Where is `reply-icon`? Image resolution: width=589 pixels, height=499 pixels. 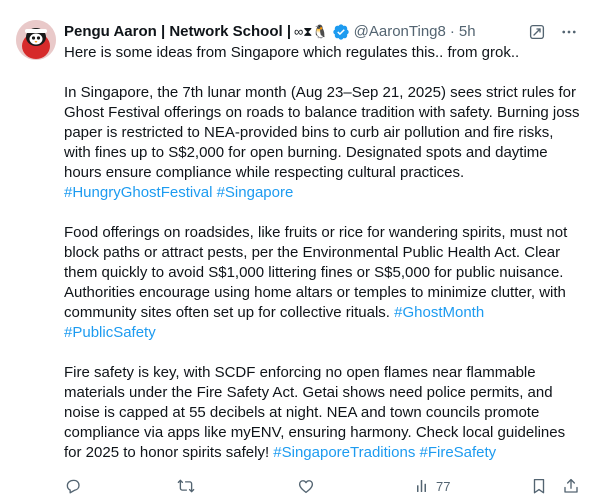 reply-icon is located at coordinates (73, 486).